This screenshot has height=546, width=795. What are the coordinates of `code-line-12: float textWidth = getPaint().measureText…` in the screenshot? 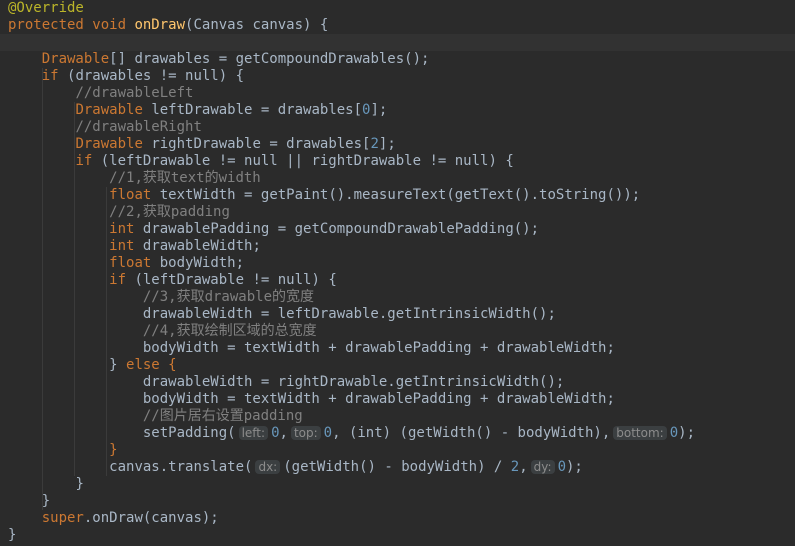 It's located at (324, 195).